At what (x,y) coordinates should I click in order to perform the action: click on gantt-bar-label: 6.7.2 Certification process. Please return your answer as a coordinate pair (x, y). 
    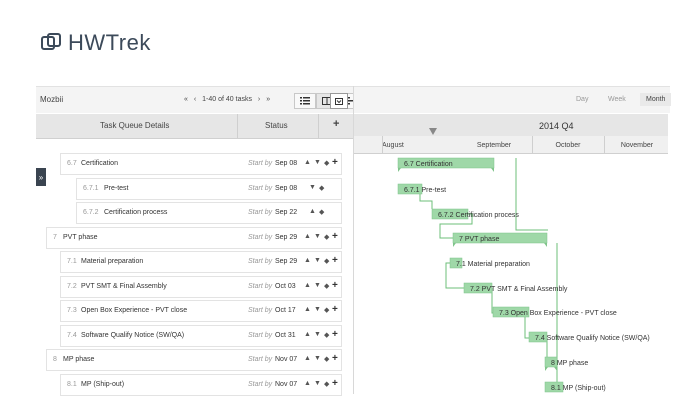
    Looking at the image, I should click on (478, 215).